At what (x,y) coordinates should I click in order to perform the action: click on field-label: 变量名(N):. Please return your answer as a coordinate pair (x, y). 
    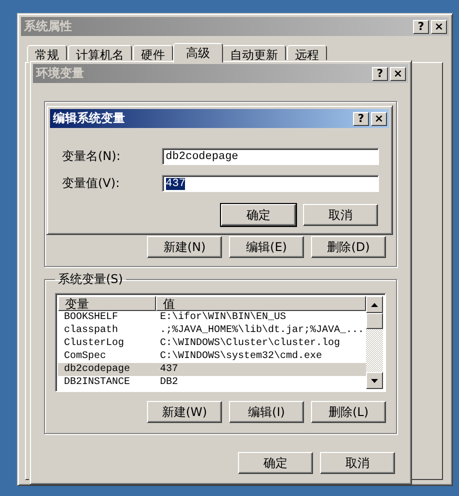
    Looking at the image, I should click on (92, 156).